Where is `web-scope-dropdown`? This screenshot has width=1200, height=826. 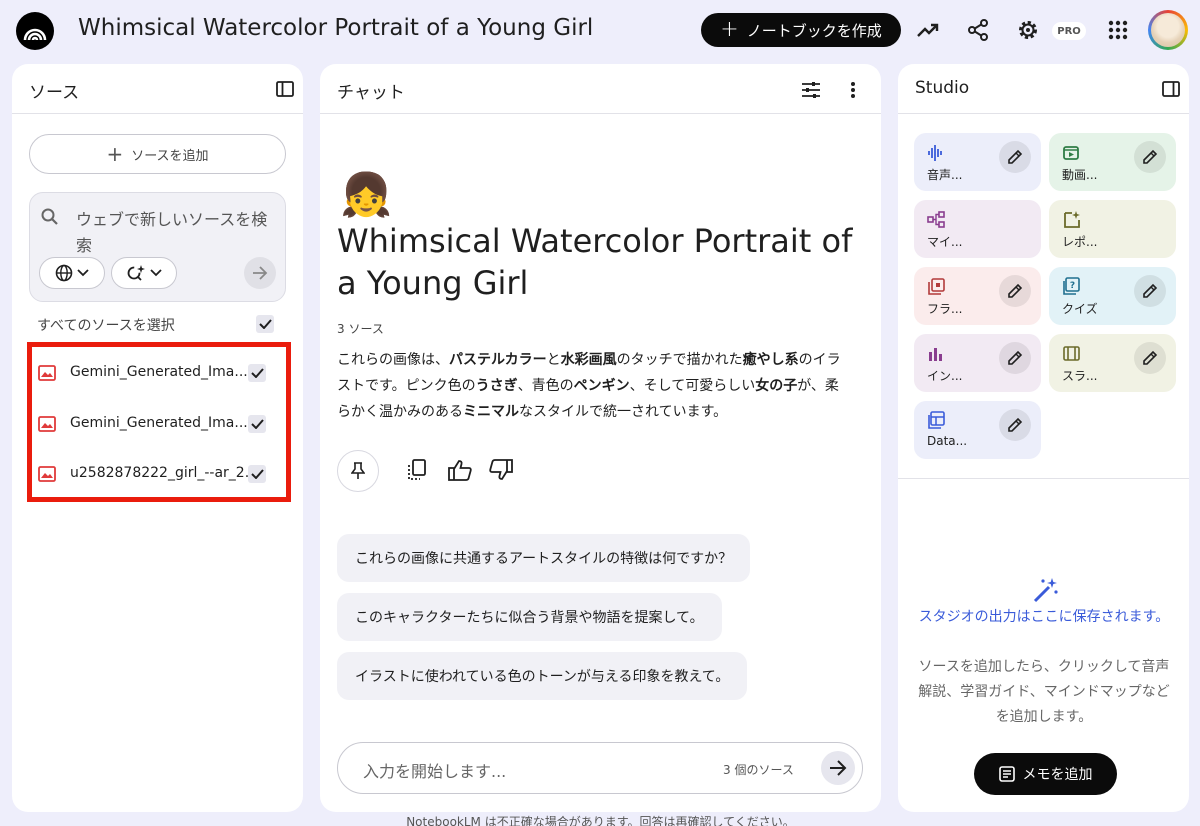
web-scope-dropdown is located at coordinates (72, 273).